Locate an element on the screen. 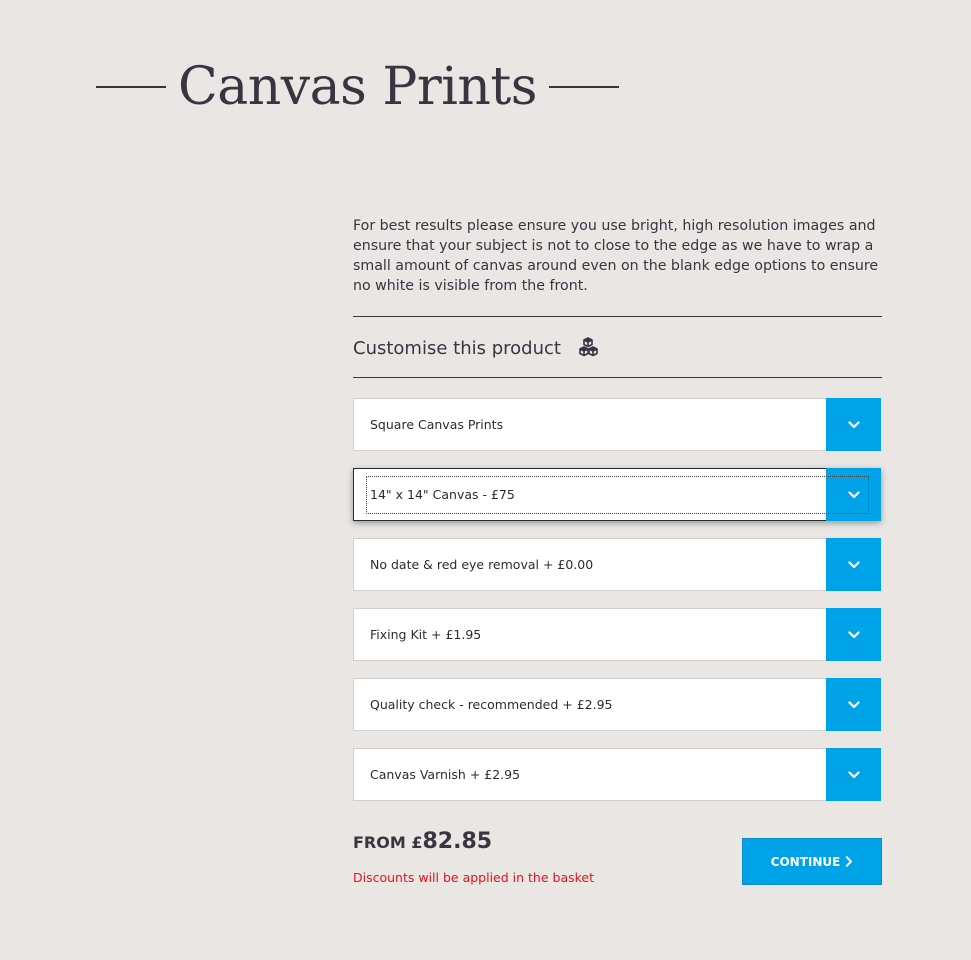 The width and height of the screenshot is (971, 960). discount-note: Discounts will be applied in the basket is located at coordinates (473, 877).